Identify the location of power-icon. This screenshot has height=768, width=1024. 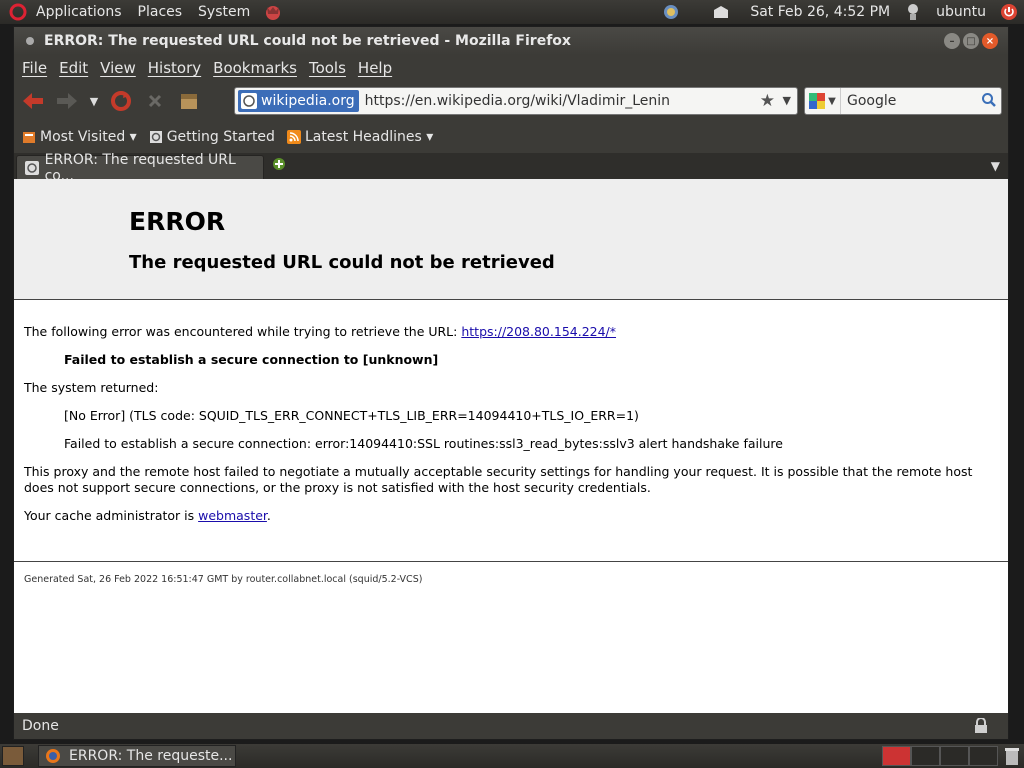
(1009, 12).